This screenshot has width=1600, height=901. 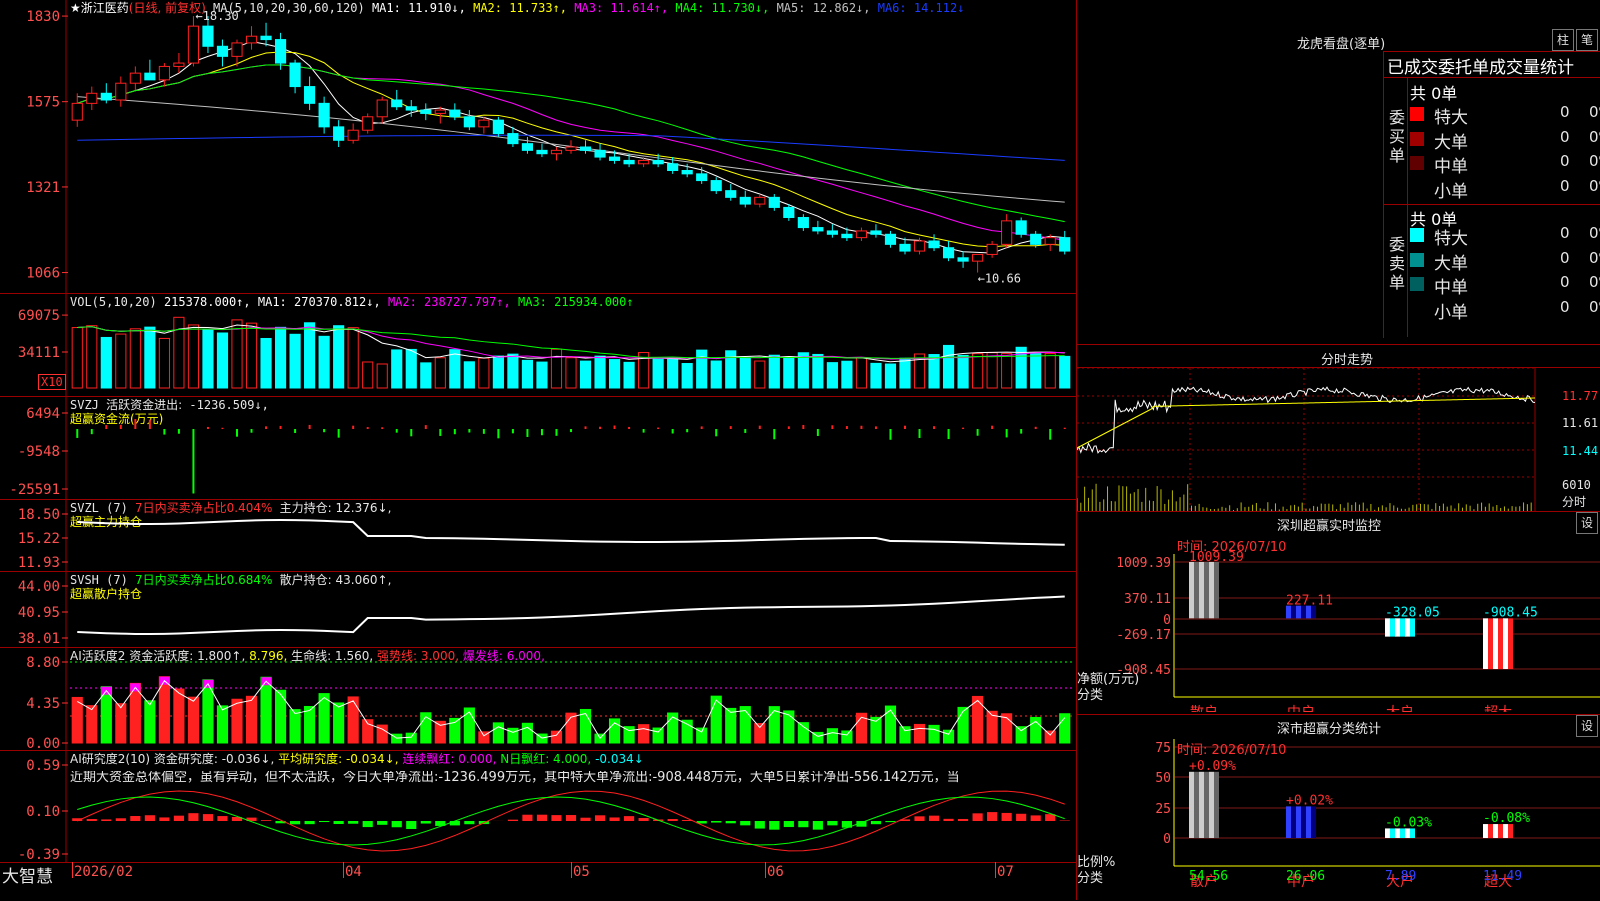 I want to click on lh-row: 中单00%, so click(x=1505, y=163).